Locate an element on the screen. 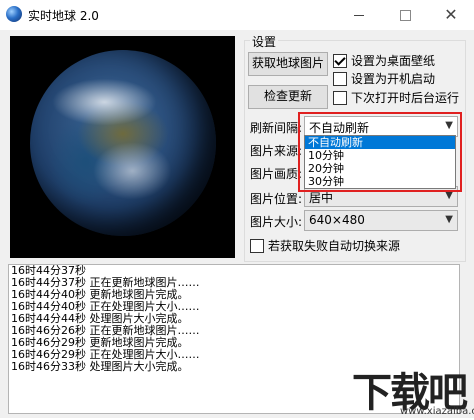 This screenshot has height=420, width=474. maximize-button is located at coordinates (405, 15).